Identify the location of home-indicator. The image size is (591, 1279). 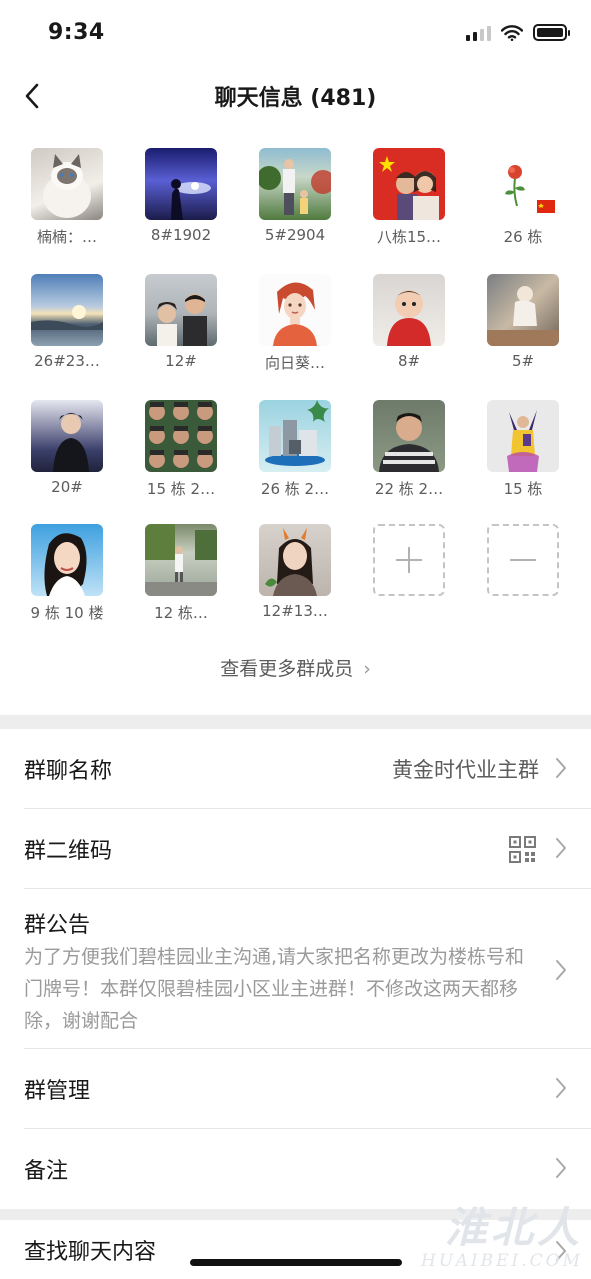
(296, 1262).